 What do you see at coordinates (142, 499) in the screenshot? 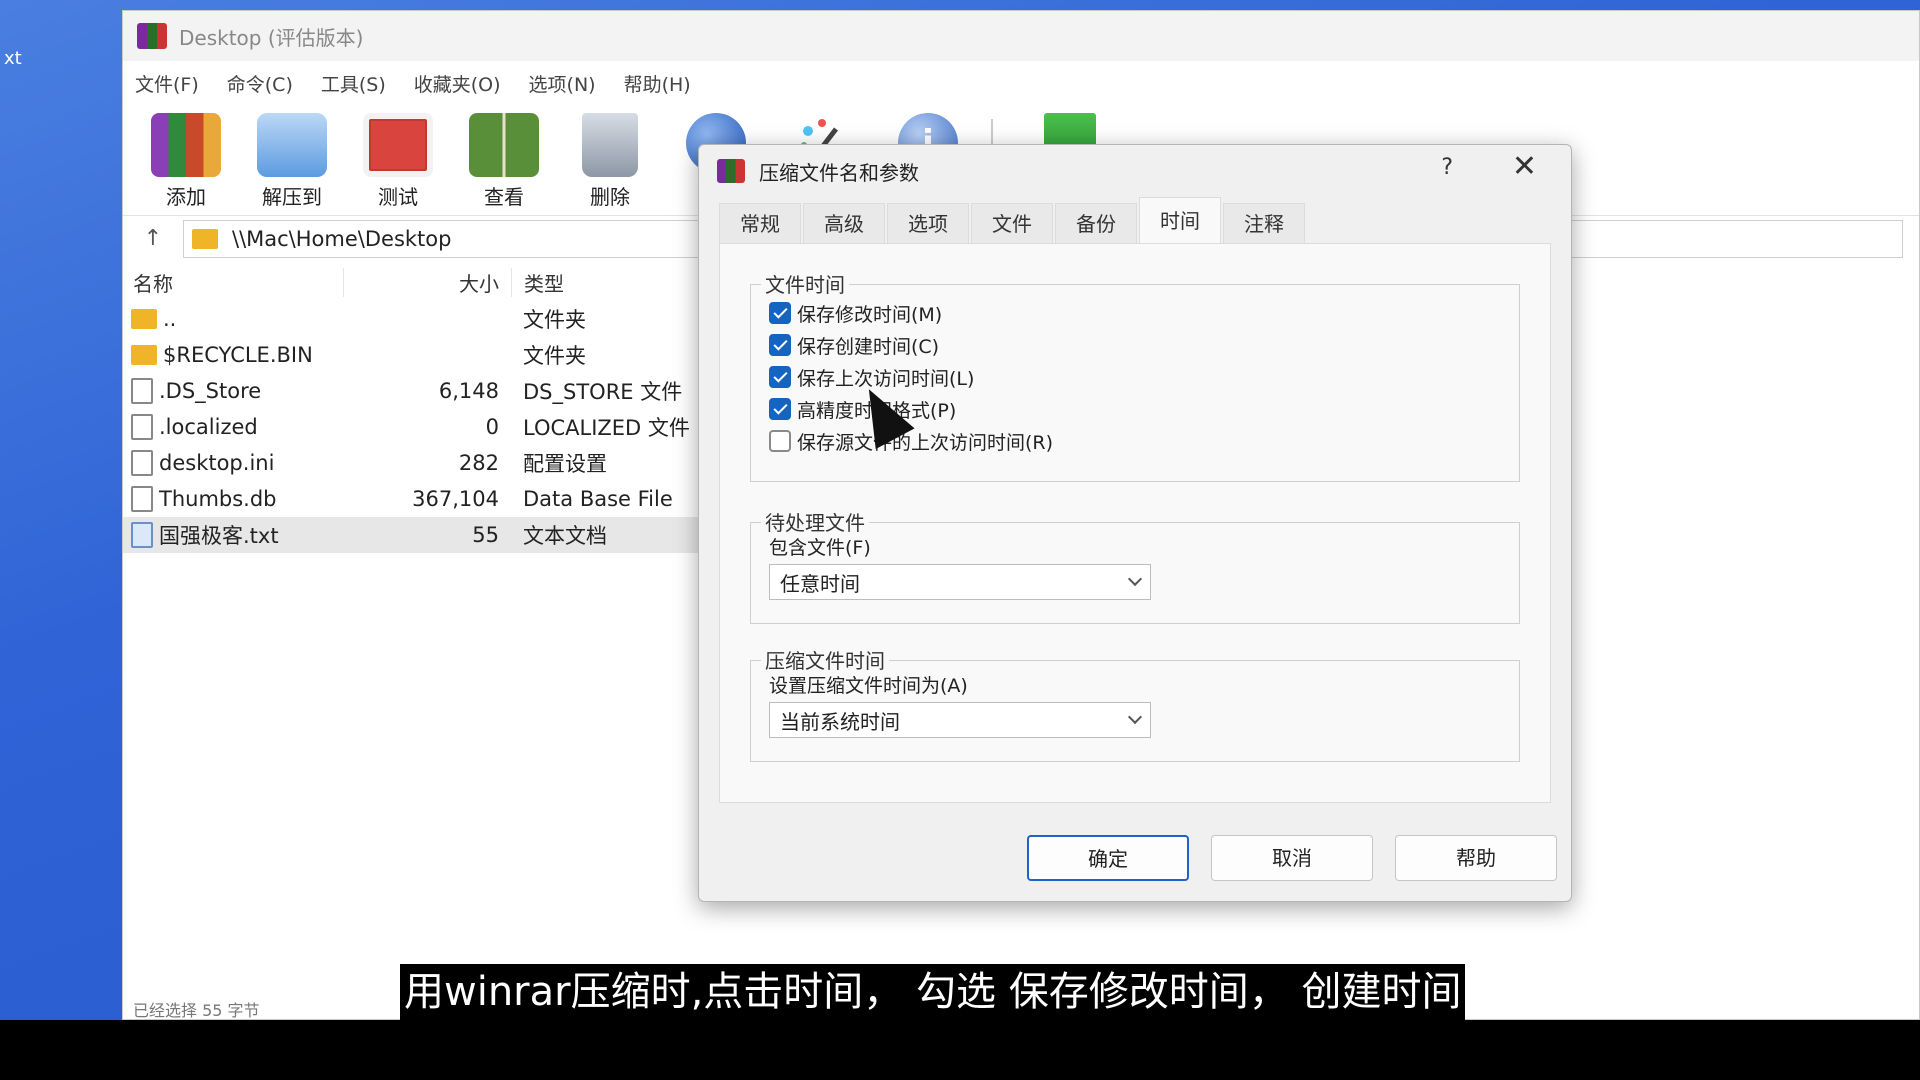
I see `db-file-icon` at bounding box center [142, 499].